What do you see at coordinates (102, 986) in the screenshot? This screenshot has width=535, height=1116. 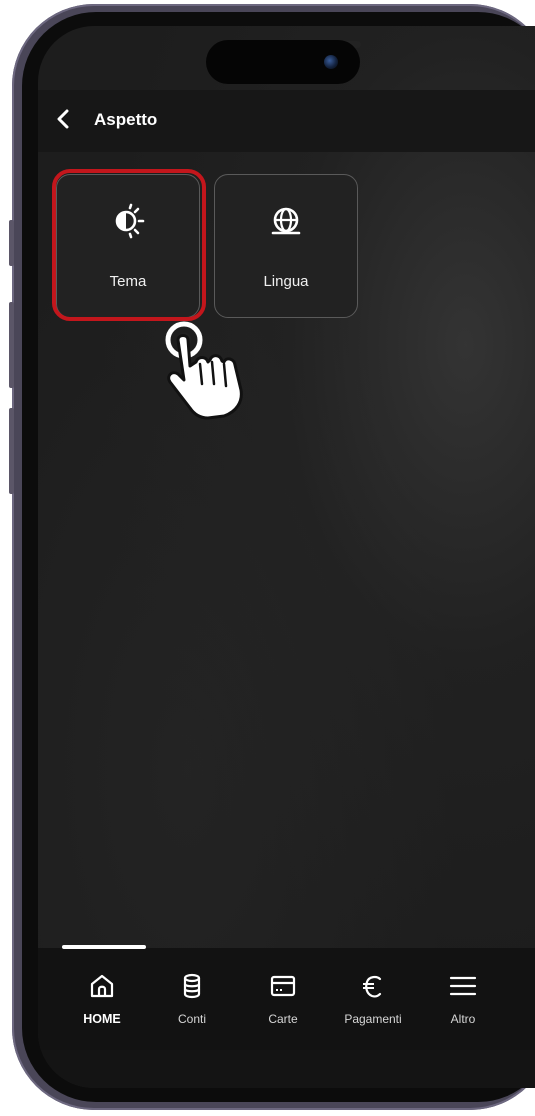 I see `home-icon` at bounding box center [102, 986].